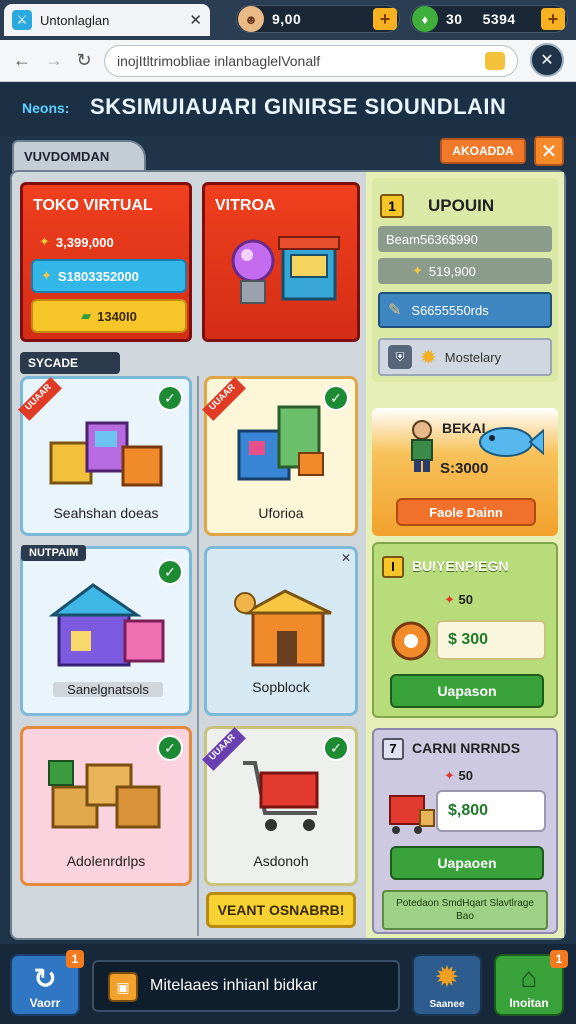 The image size is (576, 1024). I want to click on panel-close-button: ✕, so click(549, 151).